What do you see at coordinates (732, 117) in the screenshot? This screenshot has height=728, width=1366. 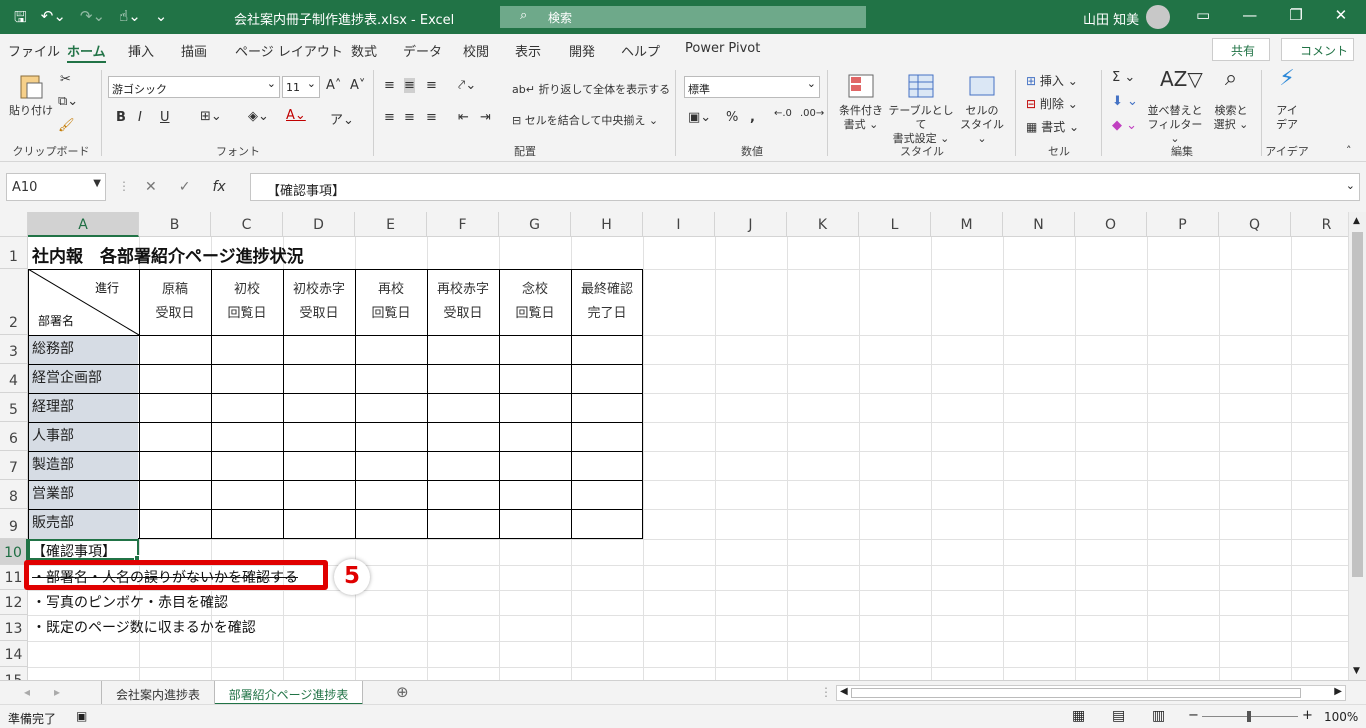 I see `percent-icon: %` at bounding box center [732, 117].